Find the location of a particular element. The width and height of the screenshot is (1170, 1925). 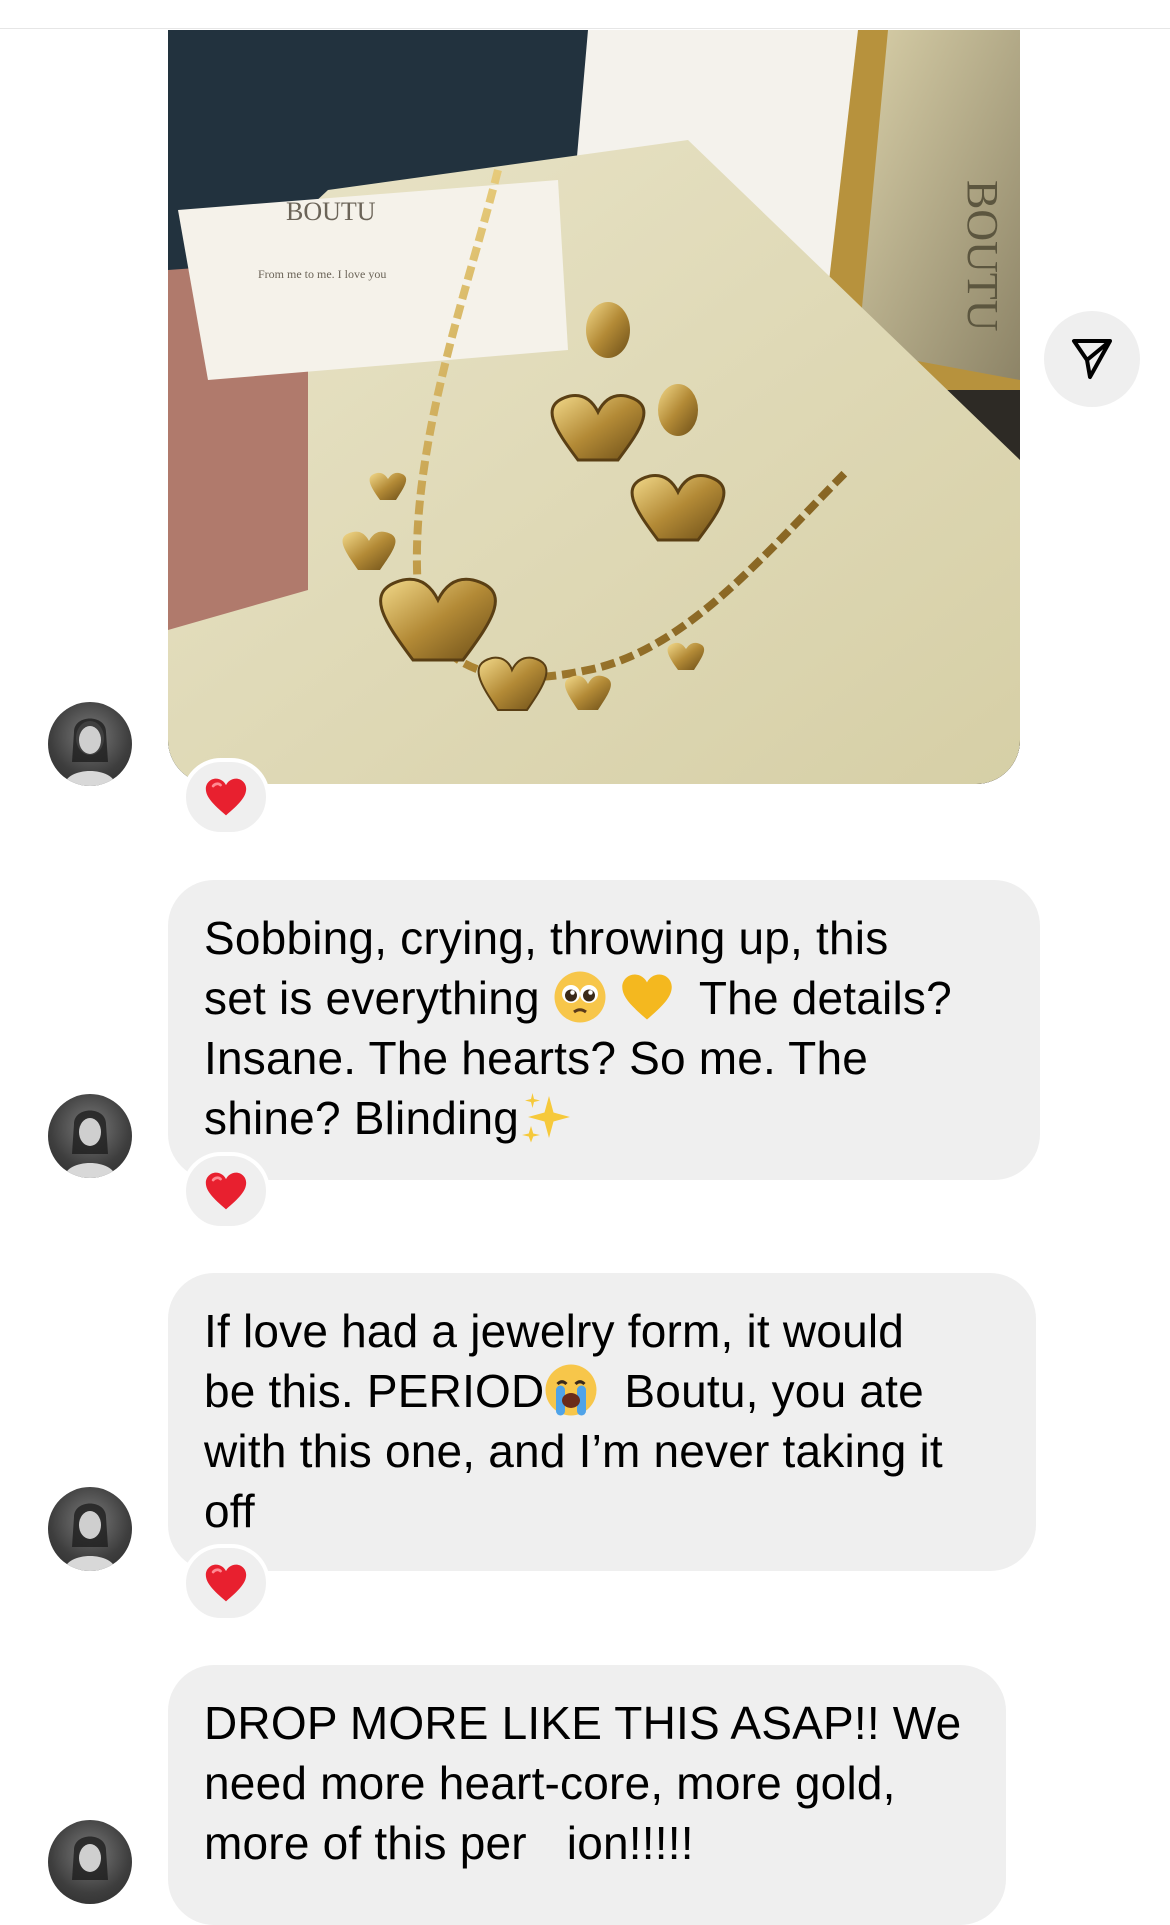

loudly-crying-face-icon is located at coordinates (571, 1390).